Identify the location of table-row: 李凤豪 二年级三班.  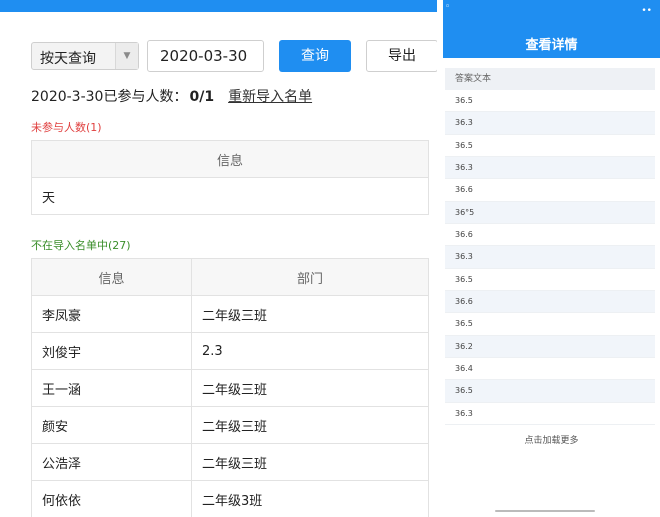
(230, 314).